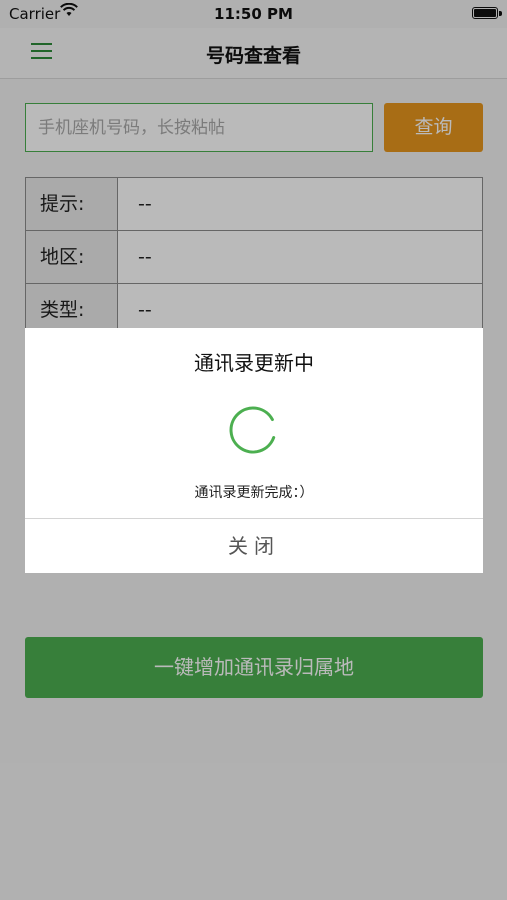 This screenshot has height=900, width=507. I want to click on dialog-title: 通讯录更新中, so click(254, 363).